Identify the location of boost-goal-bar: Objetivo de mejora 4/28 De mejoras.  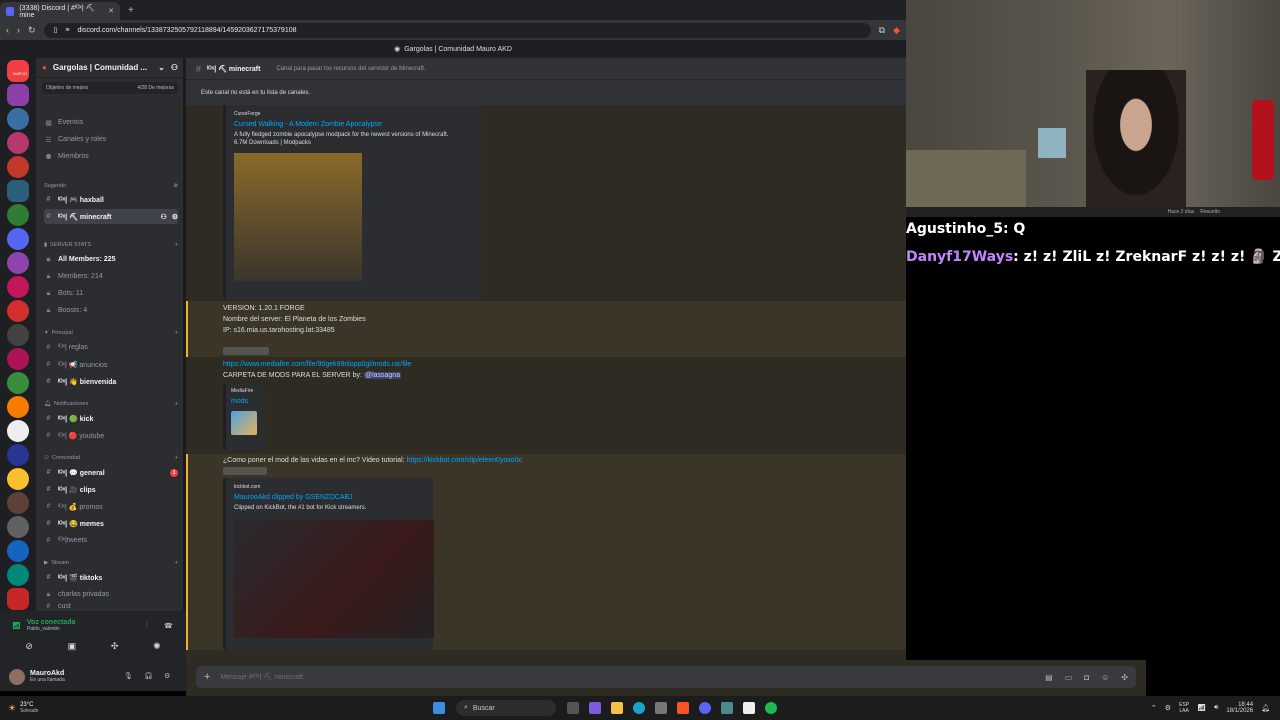
(110, 88).